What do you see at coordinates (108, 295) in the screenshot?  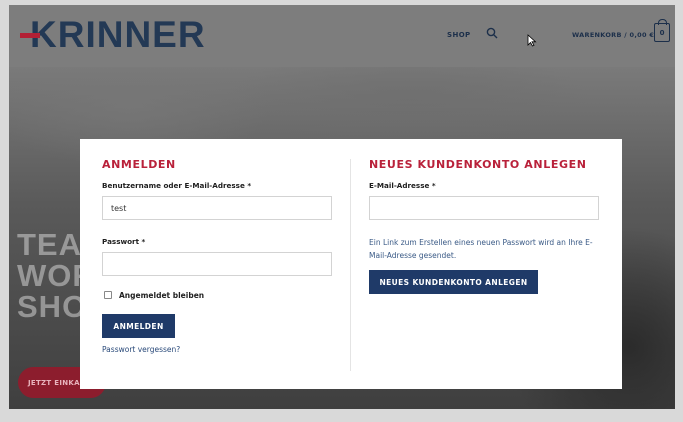 I see `remember-me-checkbox` at bounding box center [108, 295].